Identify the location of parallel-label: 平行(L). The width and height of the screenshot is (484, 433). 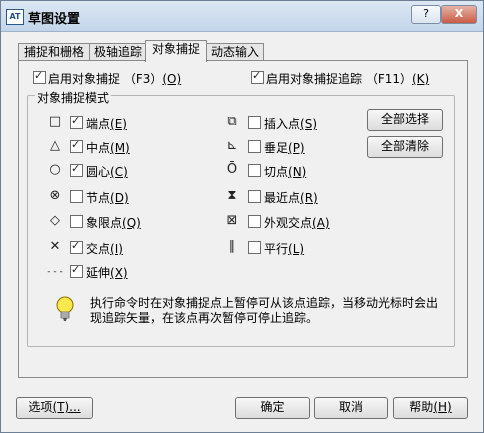
(284, 248).